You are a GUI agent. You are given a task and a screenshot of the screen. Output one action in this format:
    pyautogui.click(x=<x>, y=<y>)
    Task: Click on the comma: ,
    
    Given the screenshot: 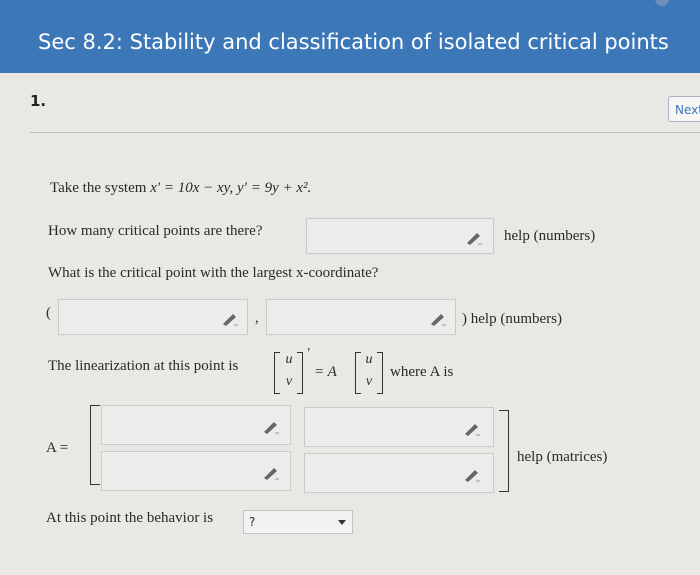 What is the action you would take?
    pyautogui.click(x=257, y=318)
    